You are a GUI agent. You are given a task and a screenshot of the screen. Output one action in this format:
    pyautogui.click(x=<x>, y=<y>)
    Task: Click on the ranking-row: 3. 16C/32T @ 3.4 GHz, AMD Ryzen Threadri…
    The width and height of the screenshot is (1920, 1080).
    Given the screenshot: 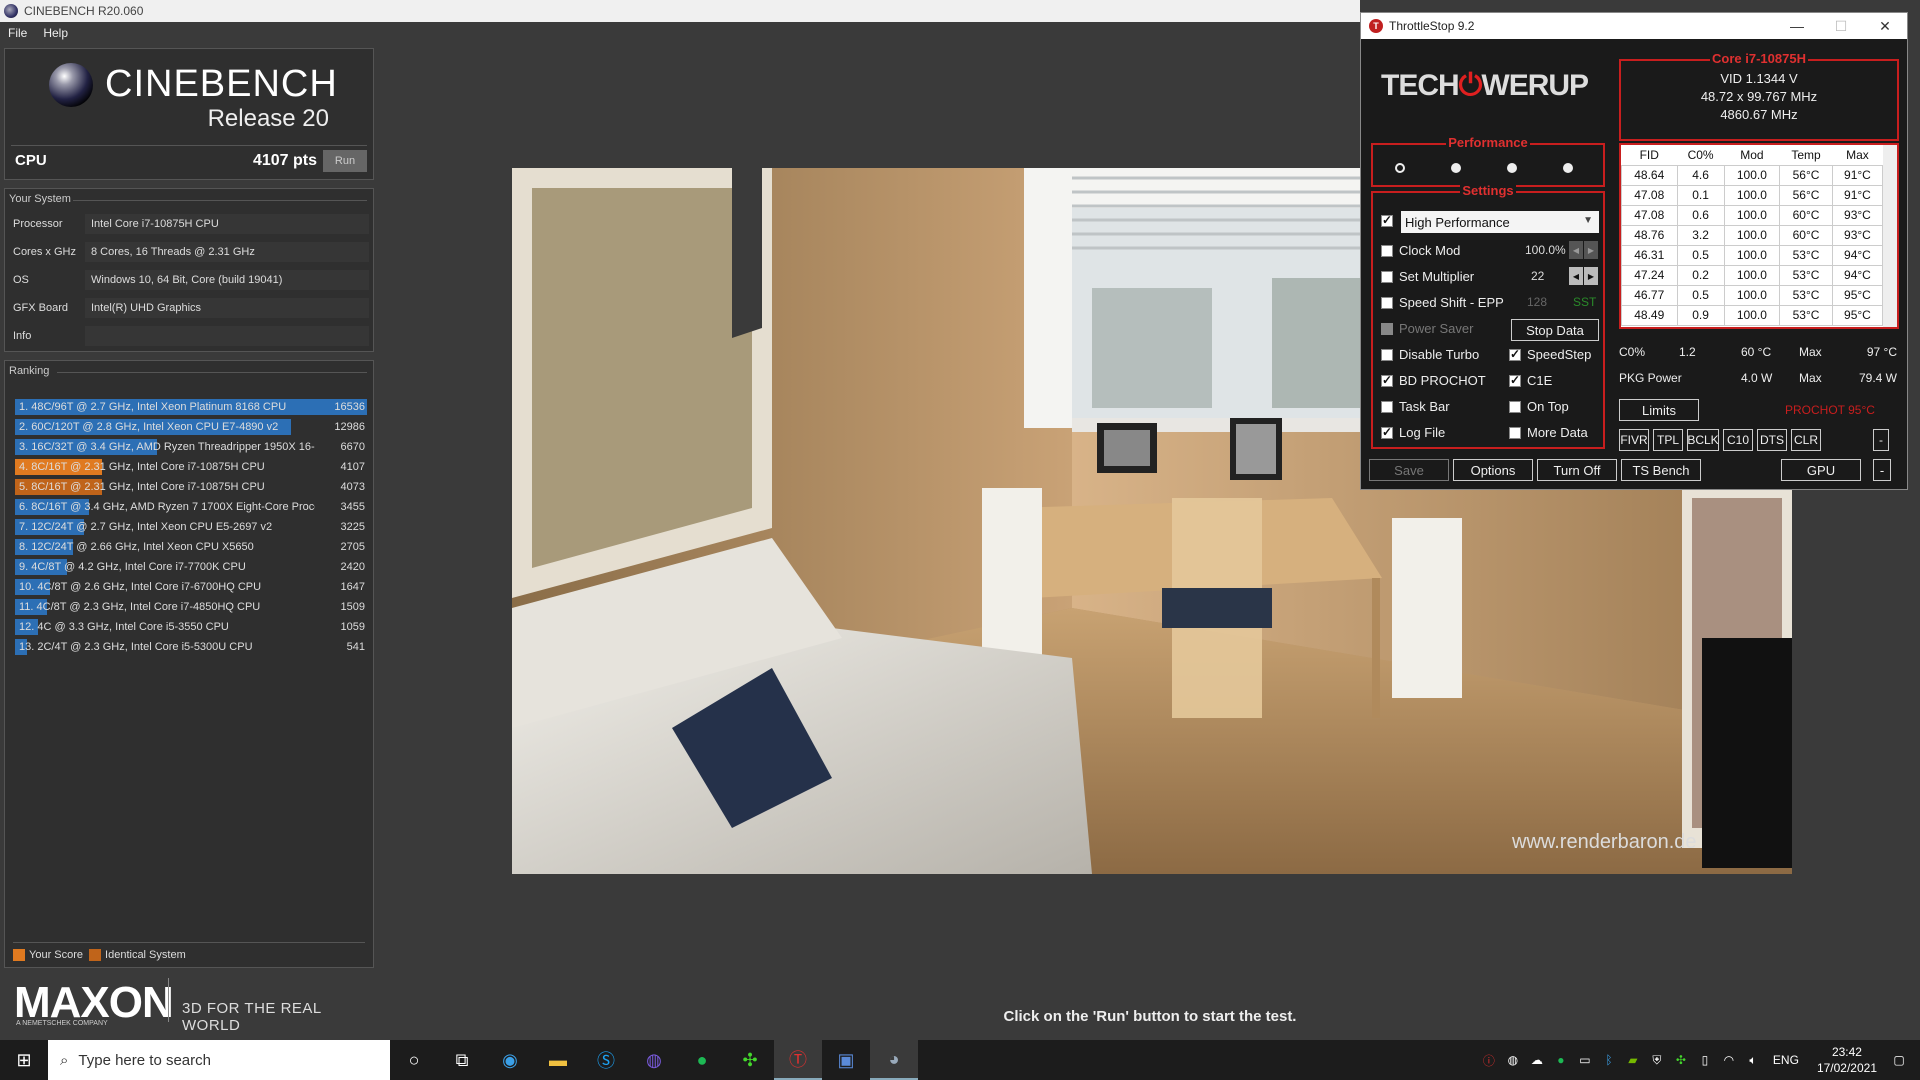 What is the action you would take?
    pyautogui.click(x=191, y=447)
    